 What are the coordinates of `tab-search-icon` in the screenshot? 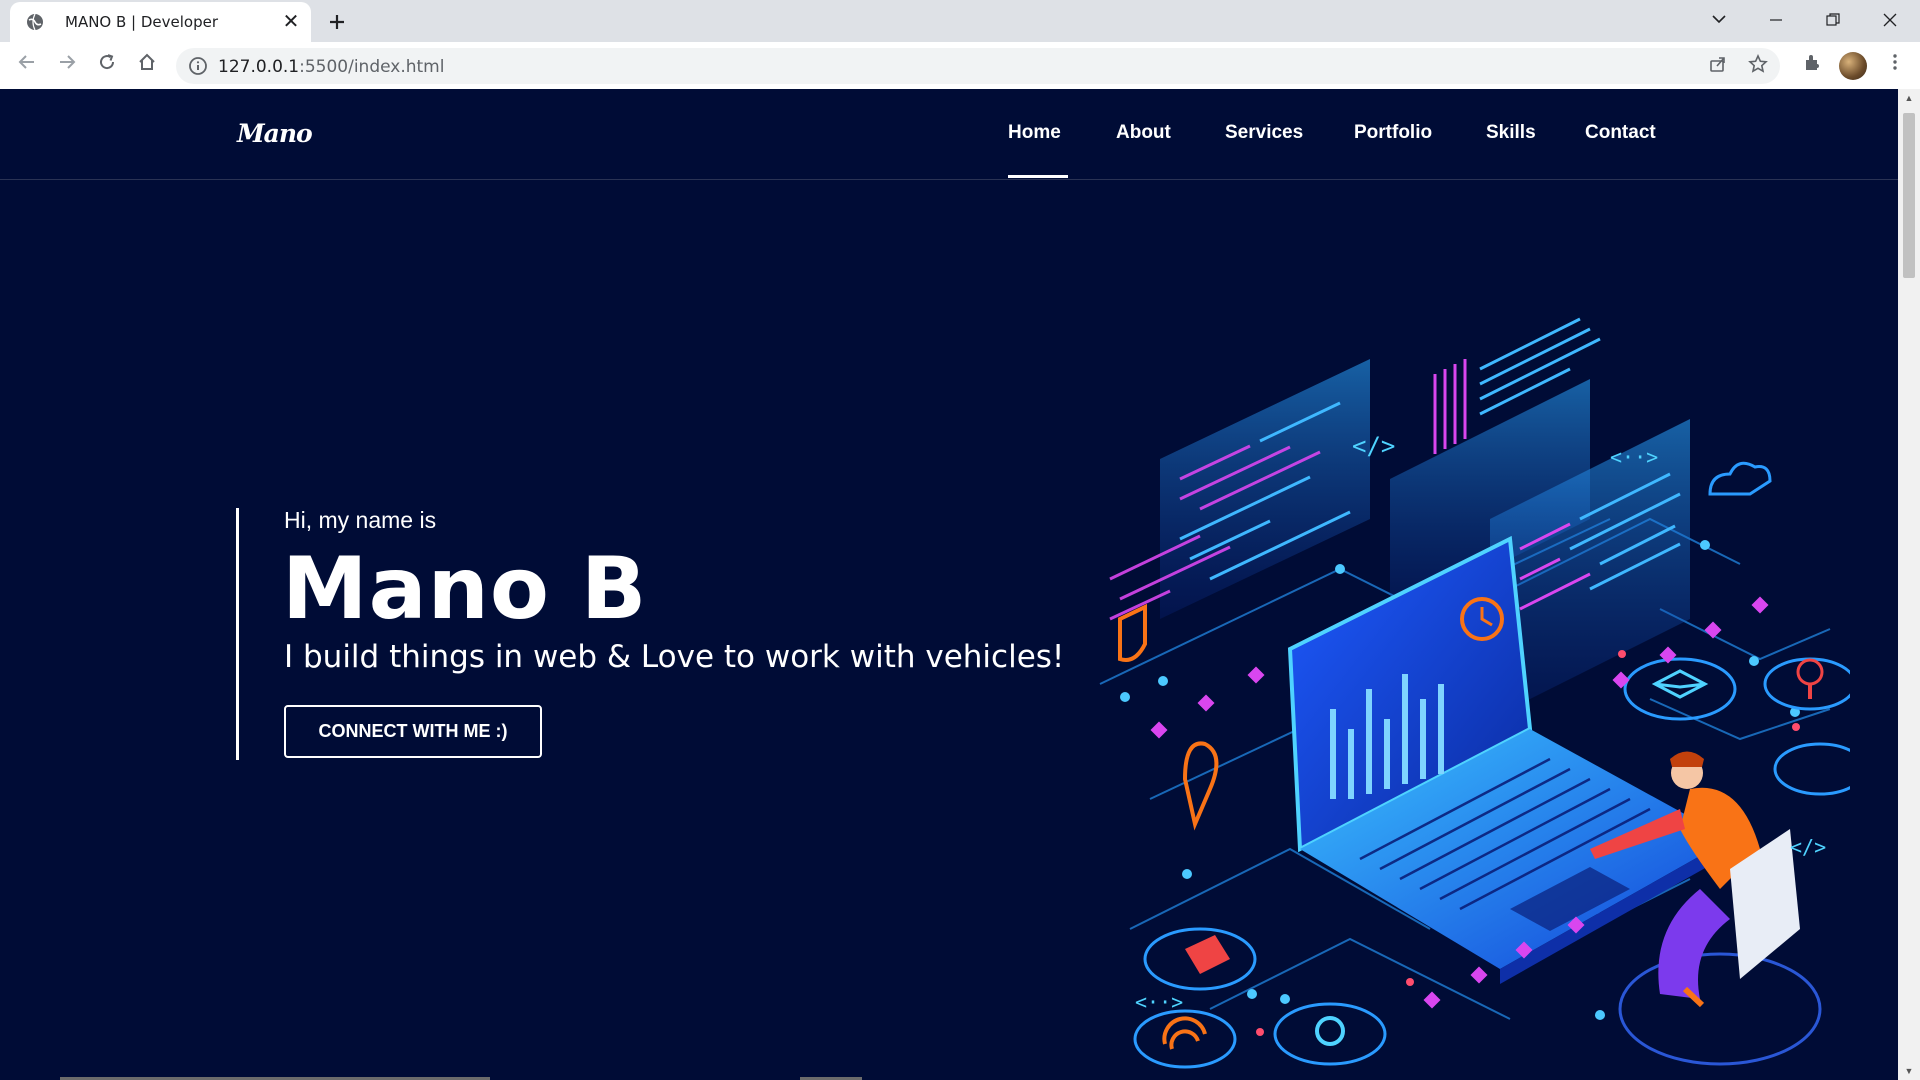 It's located at (1719, 21).